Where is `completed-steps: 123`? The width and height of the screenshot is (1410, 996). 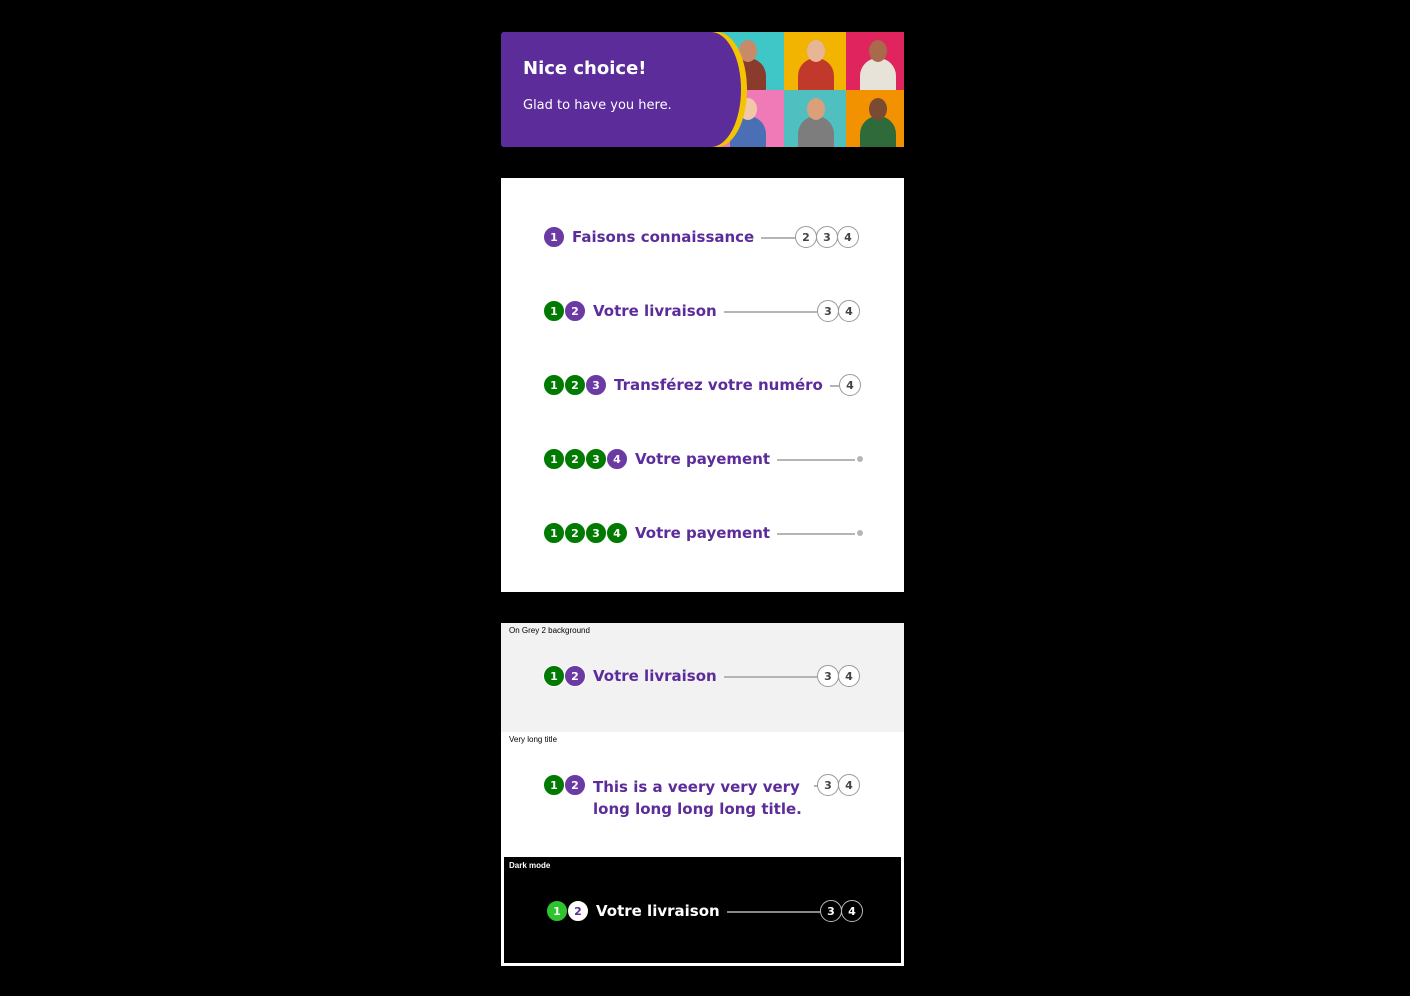 completed-steps: 123 is located at coordinates (575, 385).